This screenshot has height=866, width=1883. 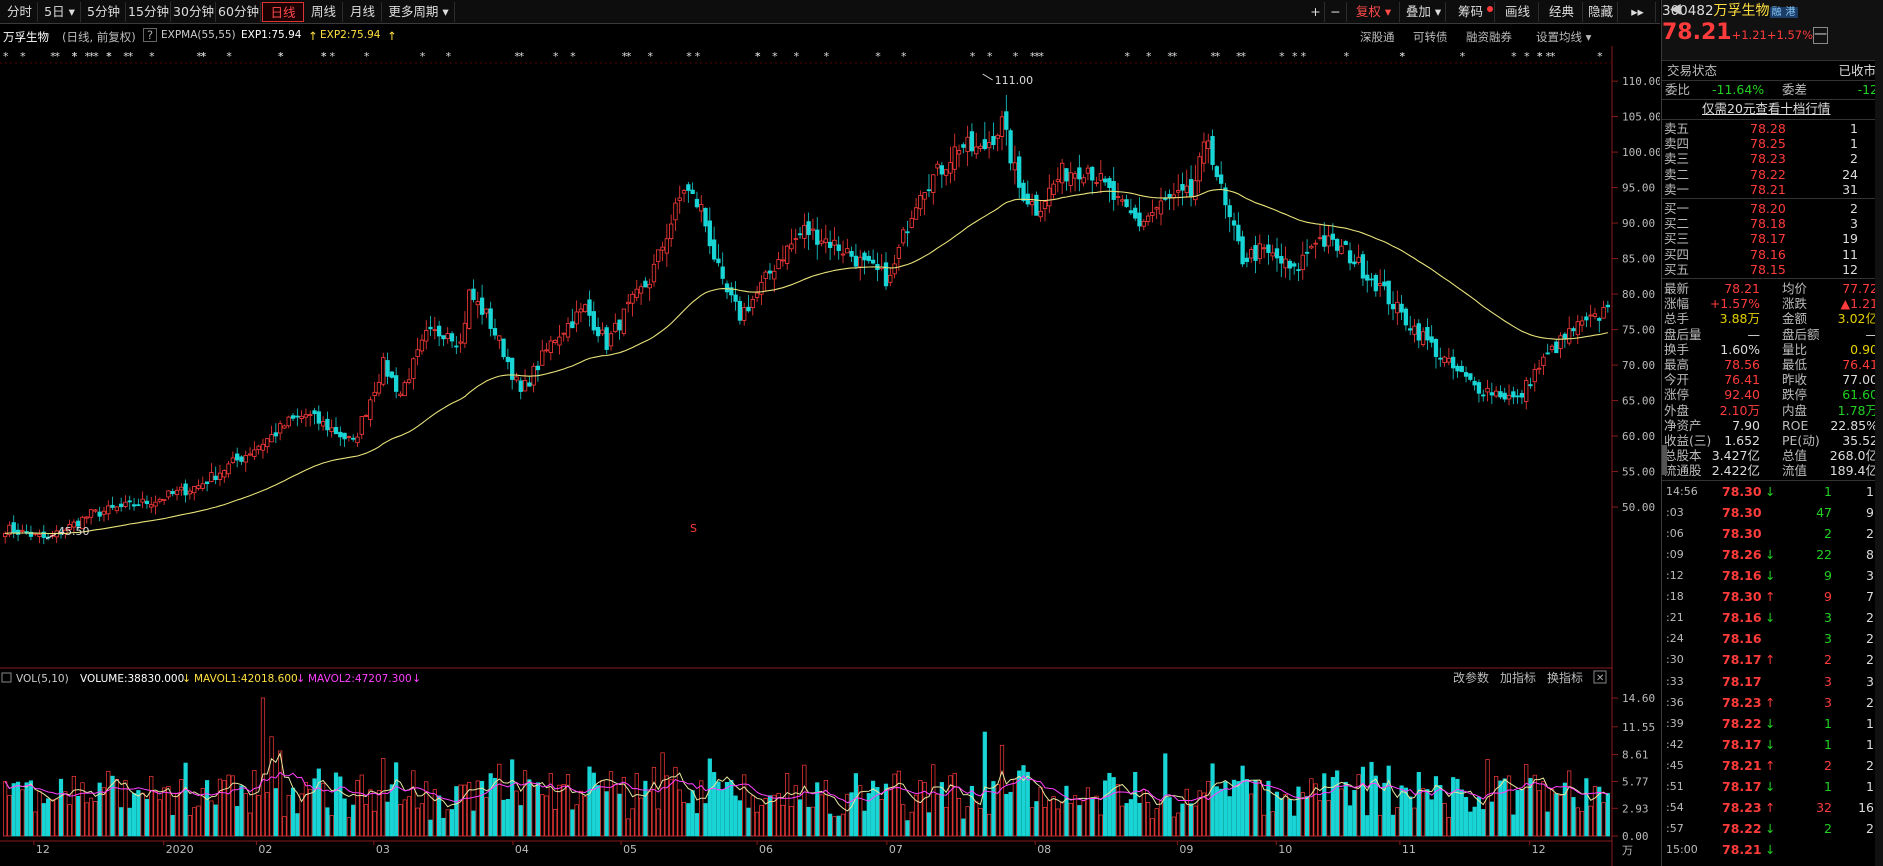 I want to click on tick-arrow-icon: ↓, so click(x=1770, y=850).